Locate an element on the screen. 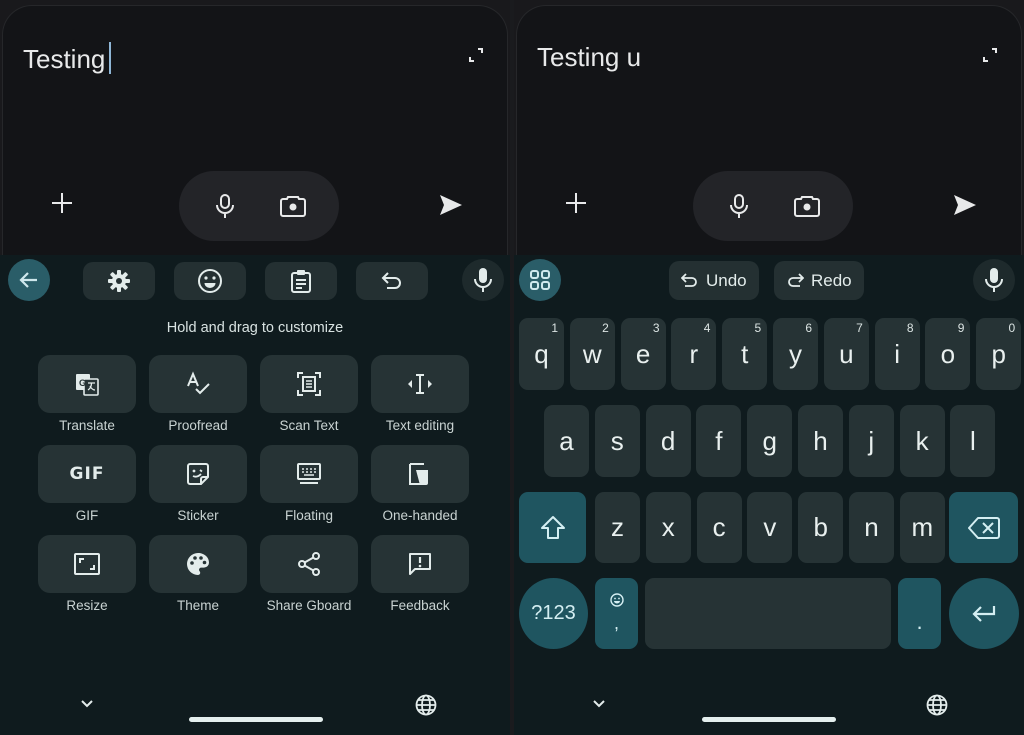 The image size is (1024, 735). key-char: v is located at coordinates (770, 527).